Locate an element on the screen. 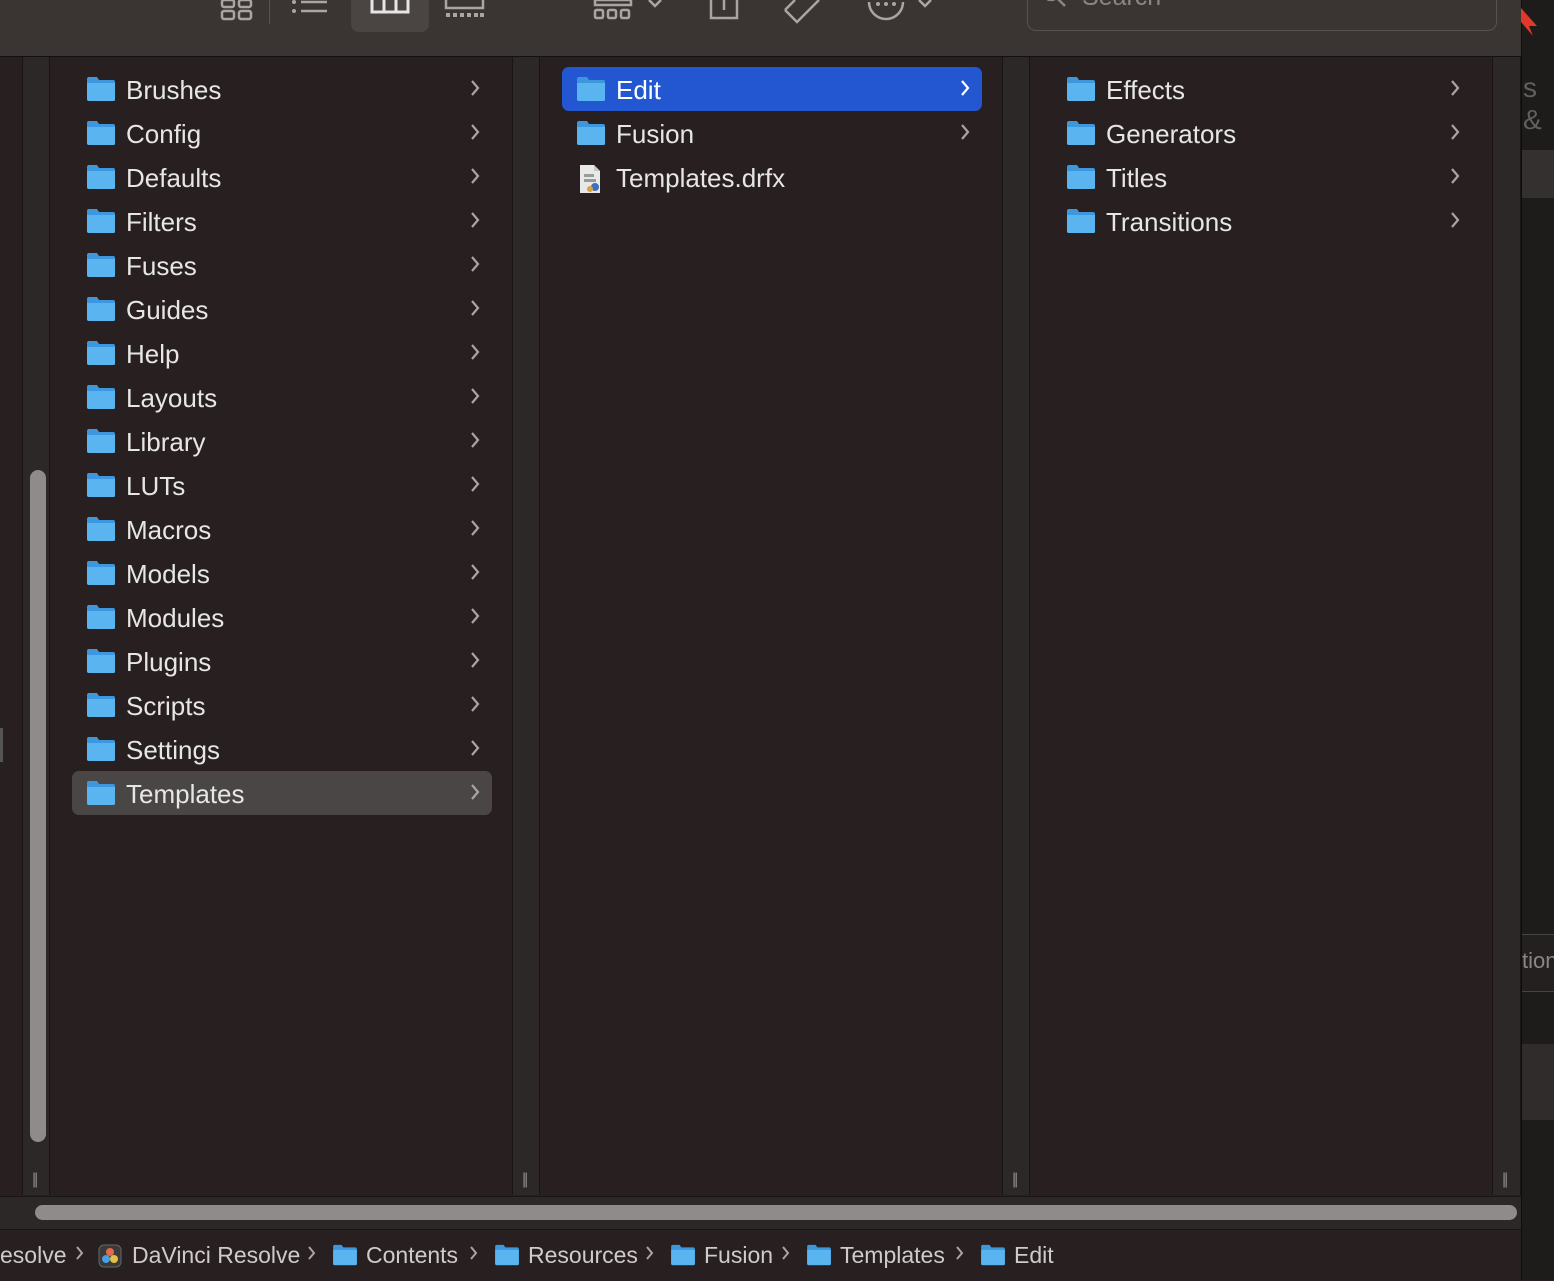 This screenshot has width=1554, height=1281. horizontal-scroll-thumb is located at coordinates (776, 1212).